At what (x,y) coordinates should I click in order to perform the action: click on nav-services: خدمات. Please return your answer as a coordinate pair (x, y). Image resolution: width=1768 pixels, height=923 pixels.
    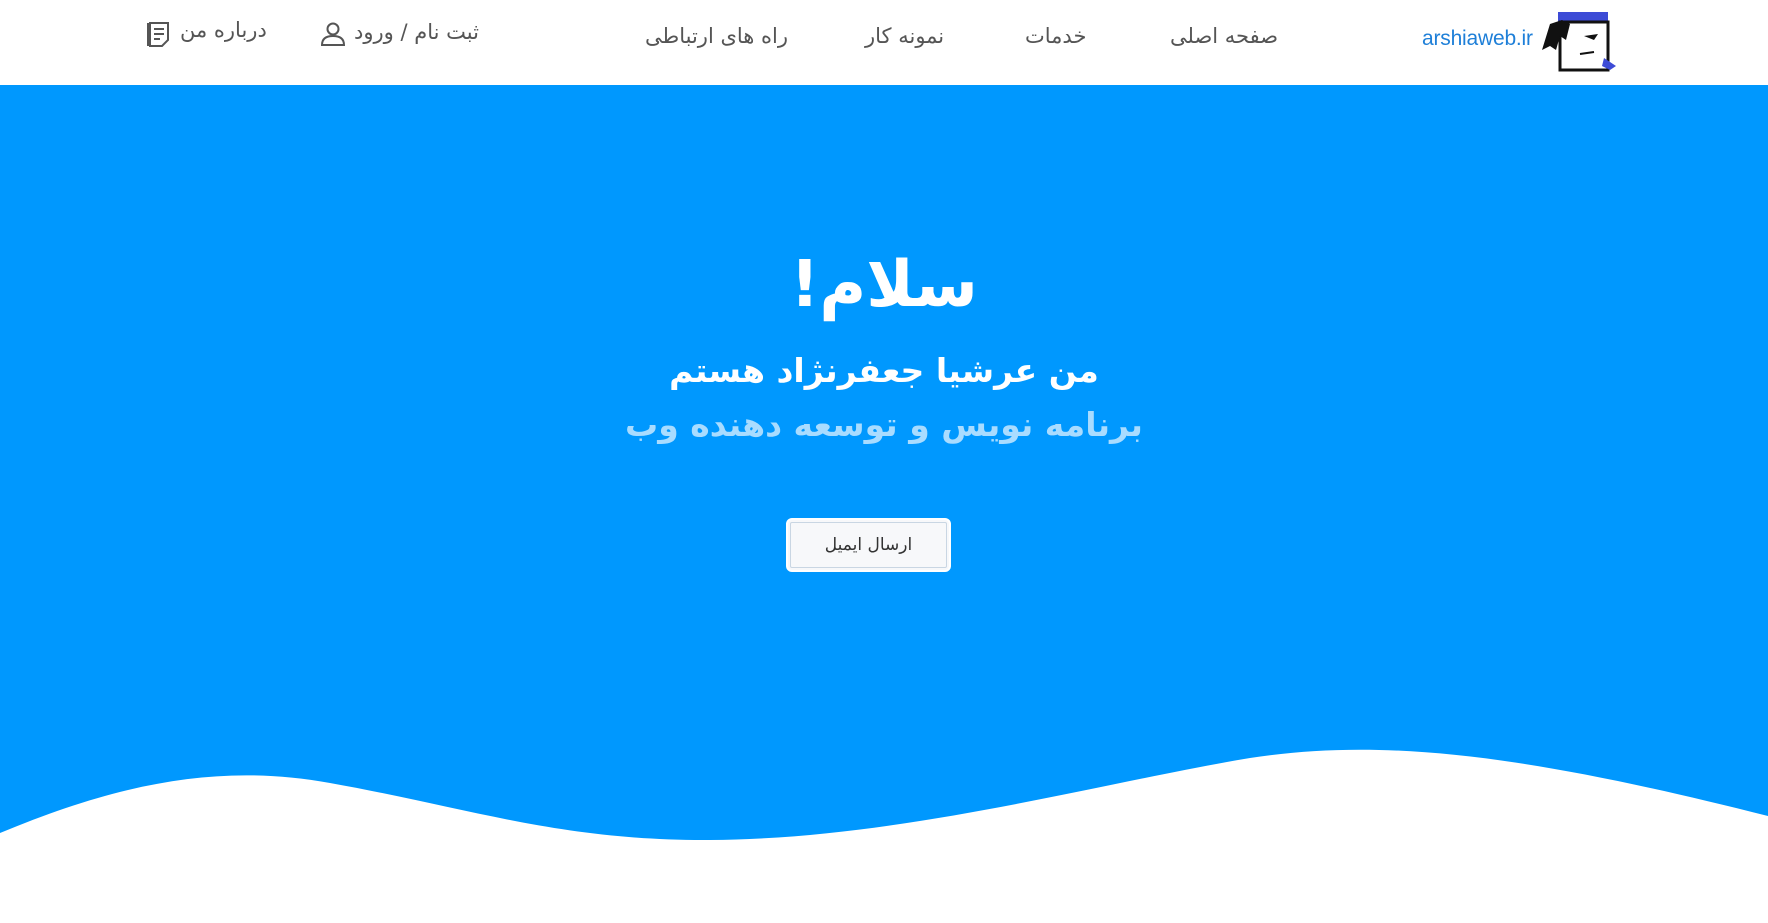
    Looking at the image, I should click on (1055, 36).